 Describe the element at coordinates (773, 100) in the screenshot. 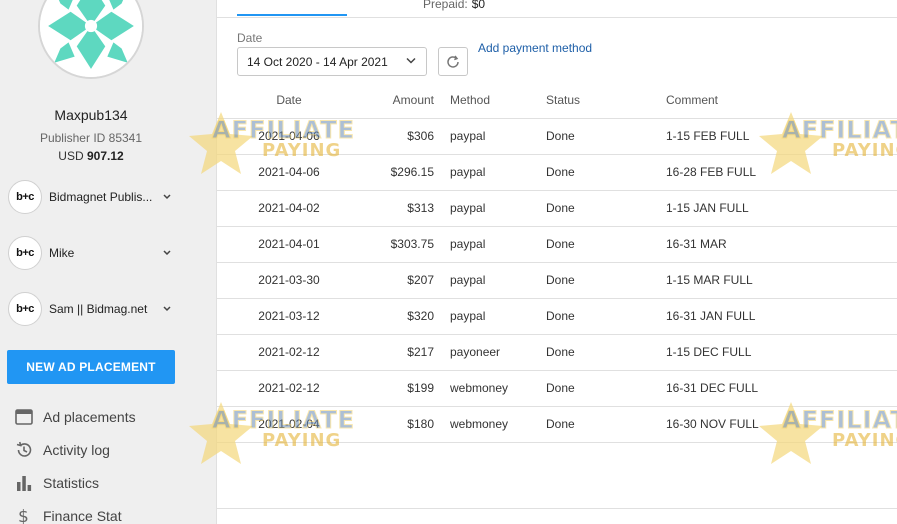

I see `column-header-comment: Comment` at that location.